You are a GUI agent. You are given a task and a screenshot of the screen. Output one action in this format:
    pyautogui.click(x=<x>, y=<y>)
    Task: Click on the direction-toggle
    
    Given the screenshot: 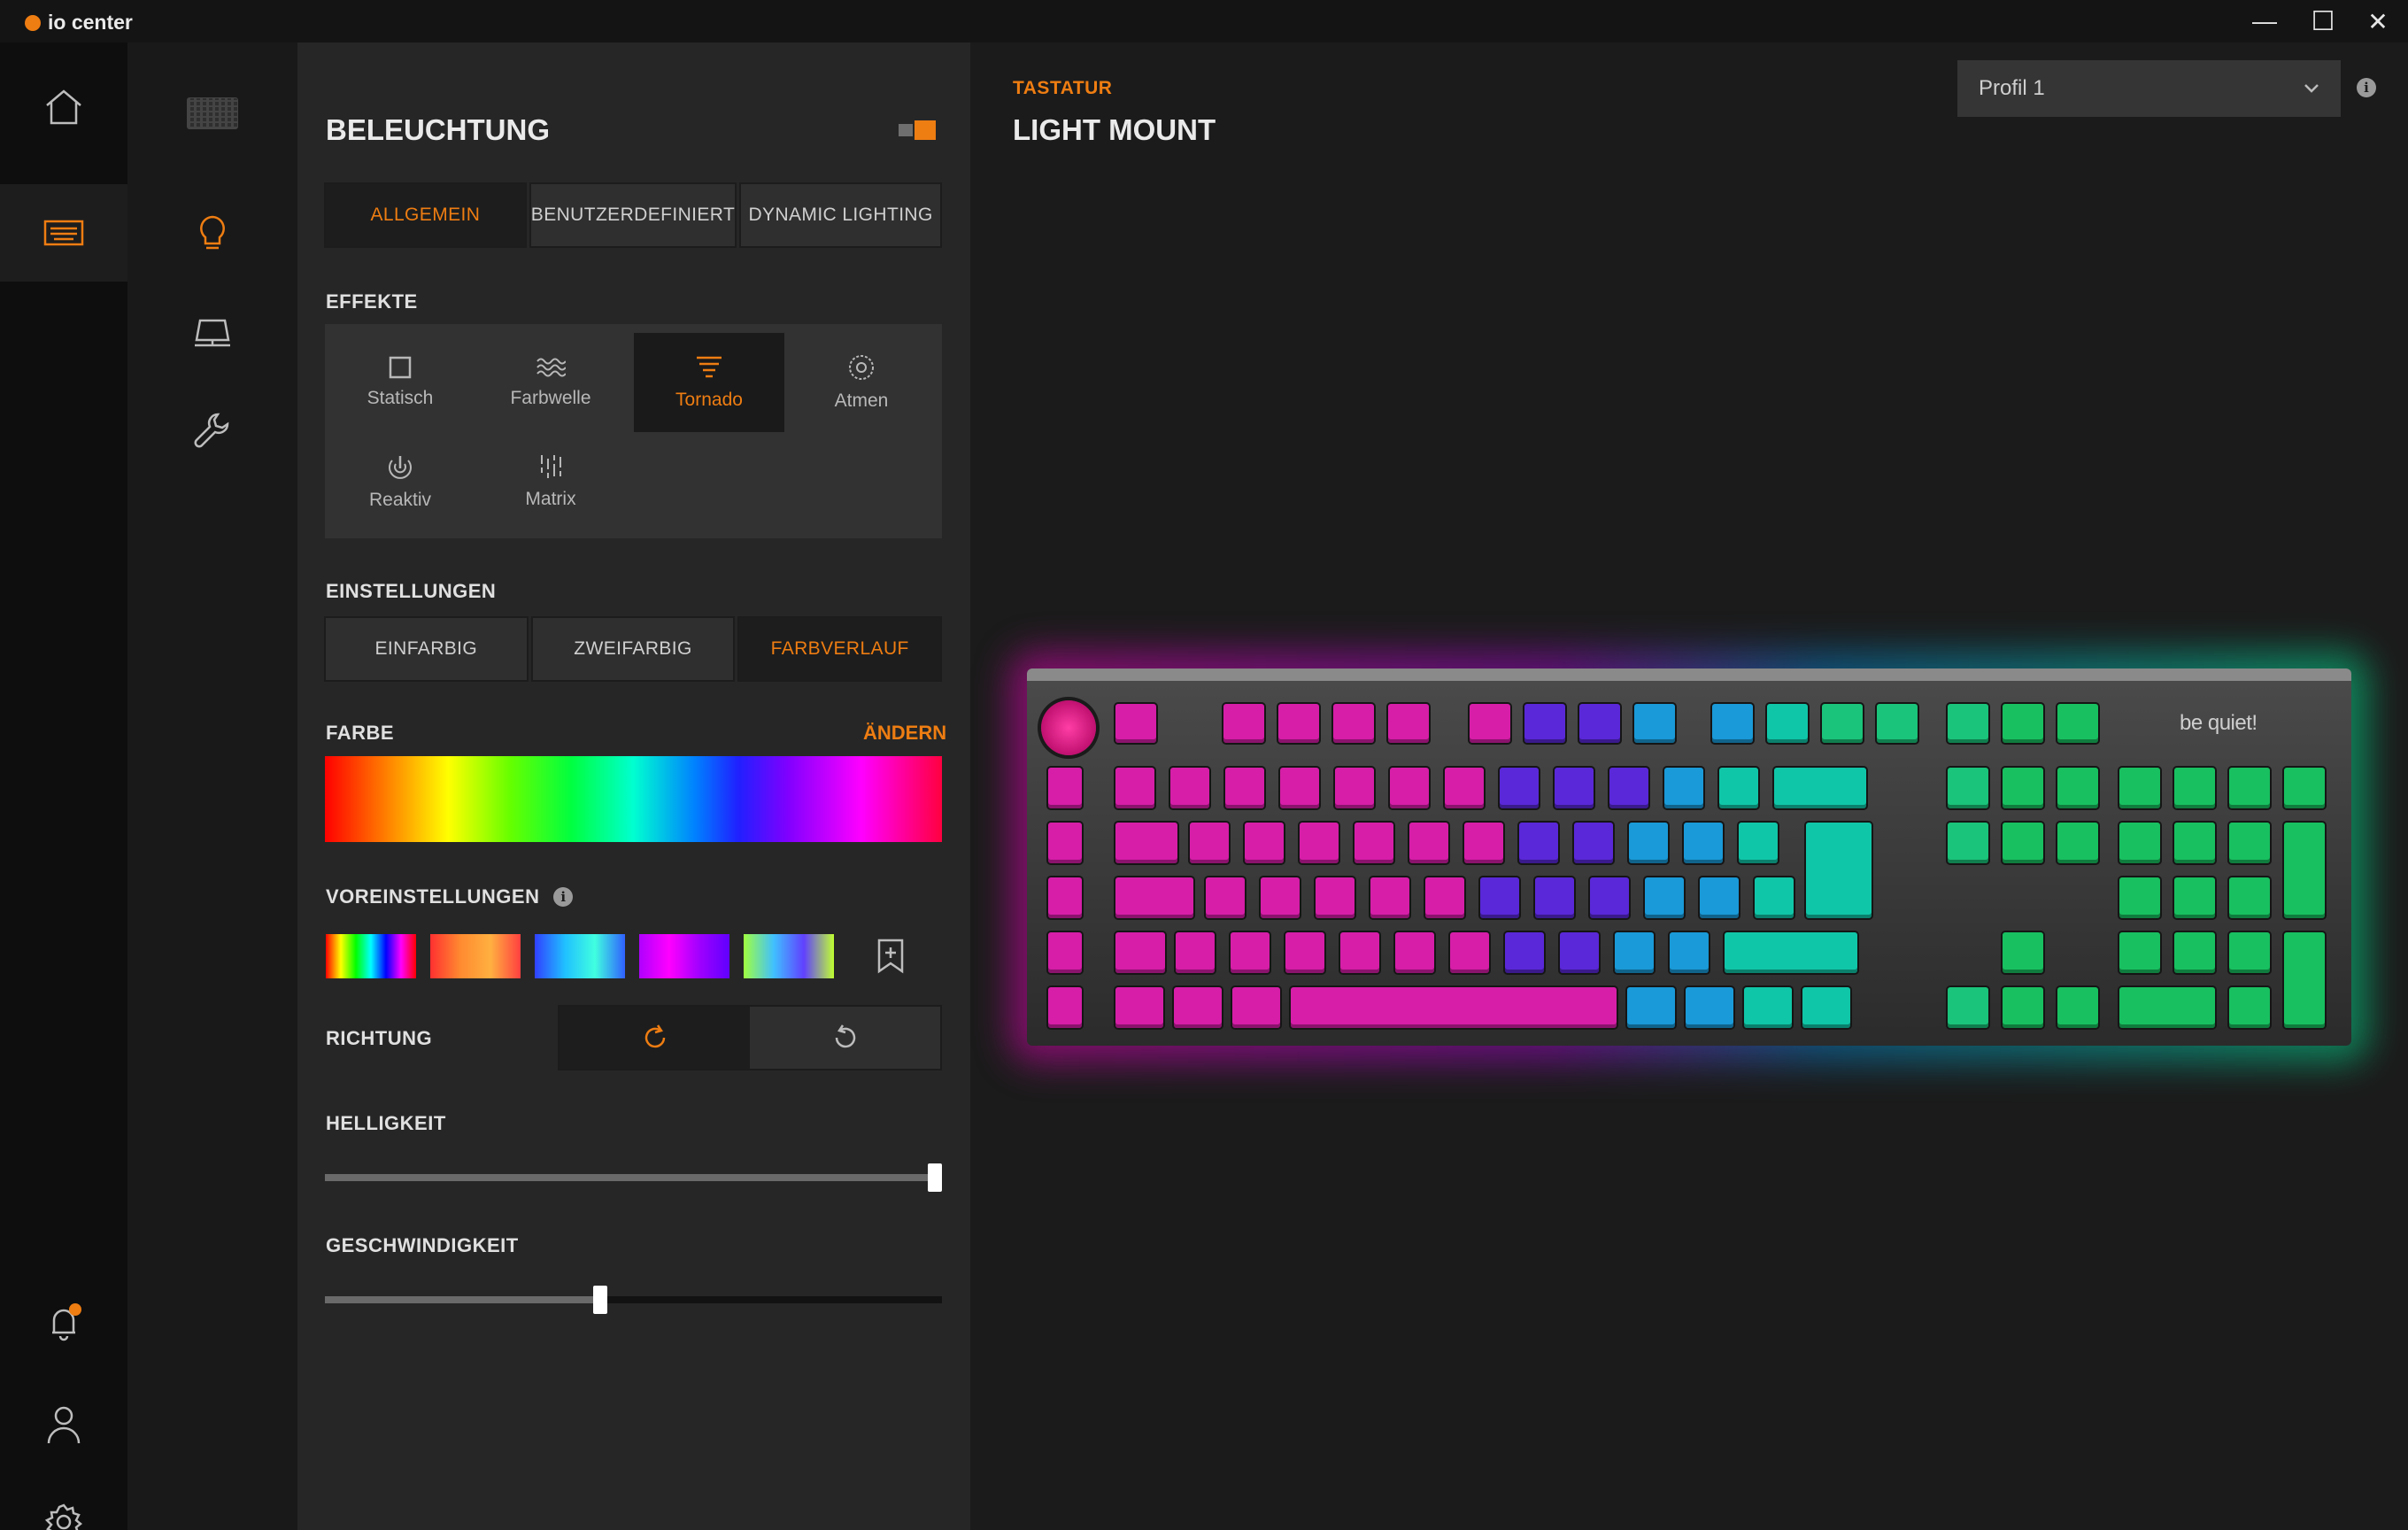 What is the action you would take?
    pyautogui.click(x=750, y=1037)
    